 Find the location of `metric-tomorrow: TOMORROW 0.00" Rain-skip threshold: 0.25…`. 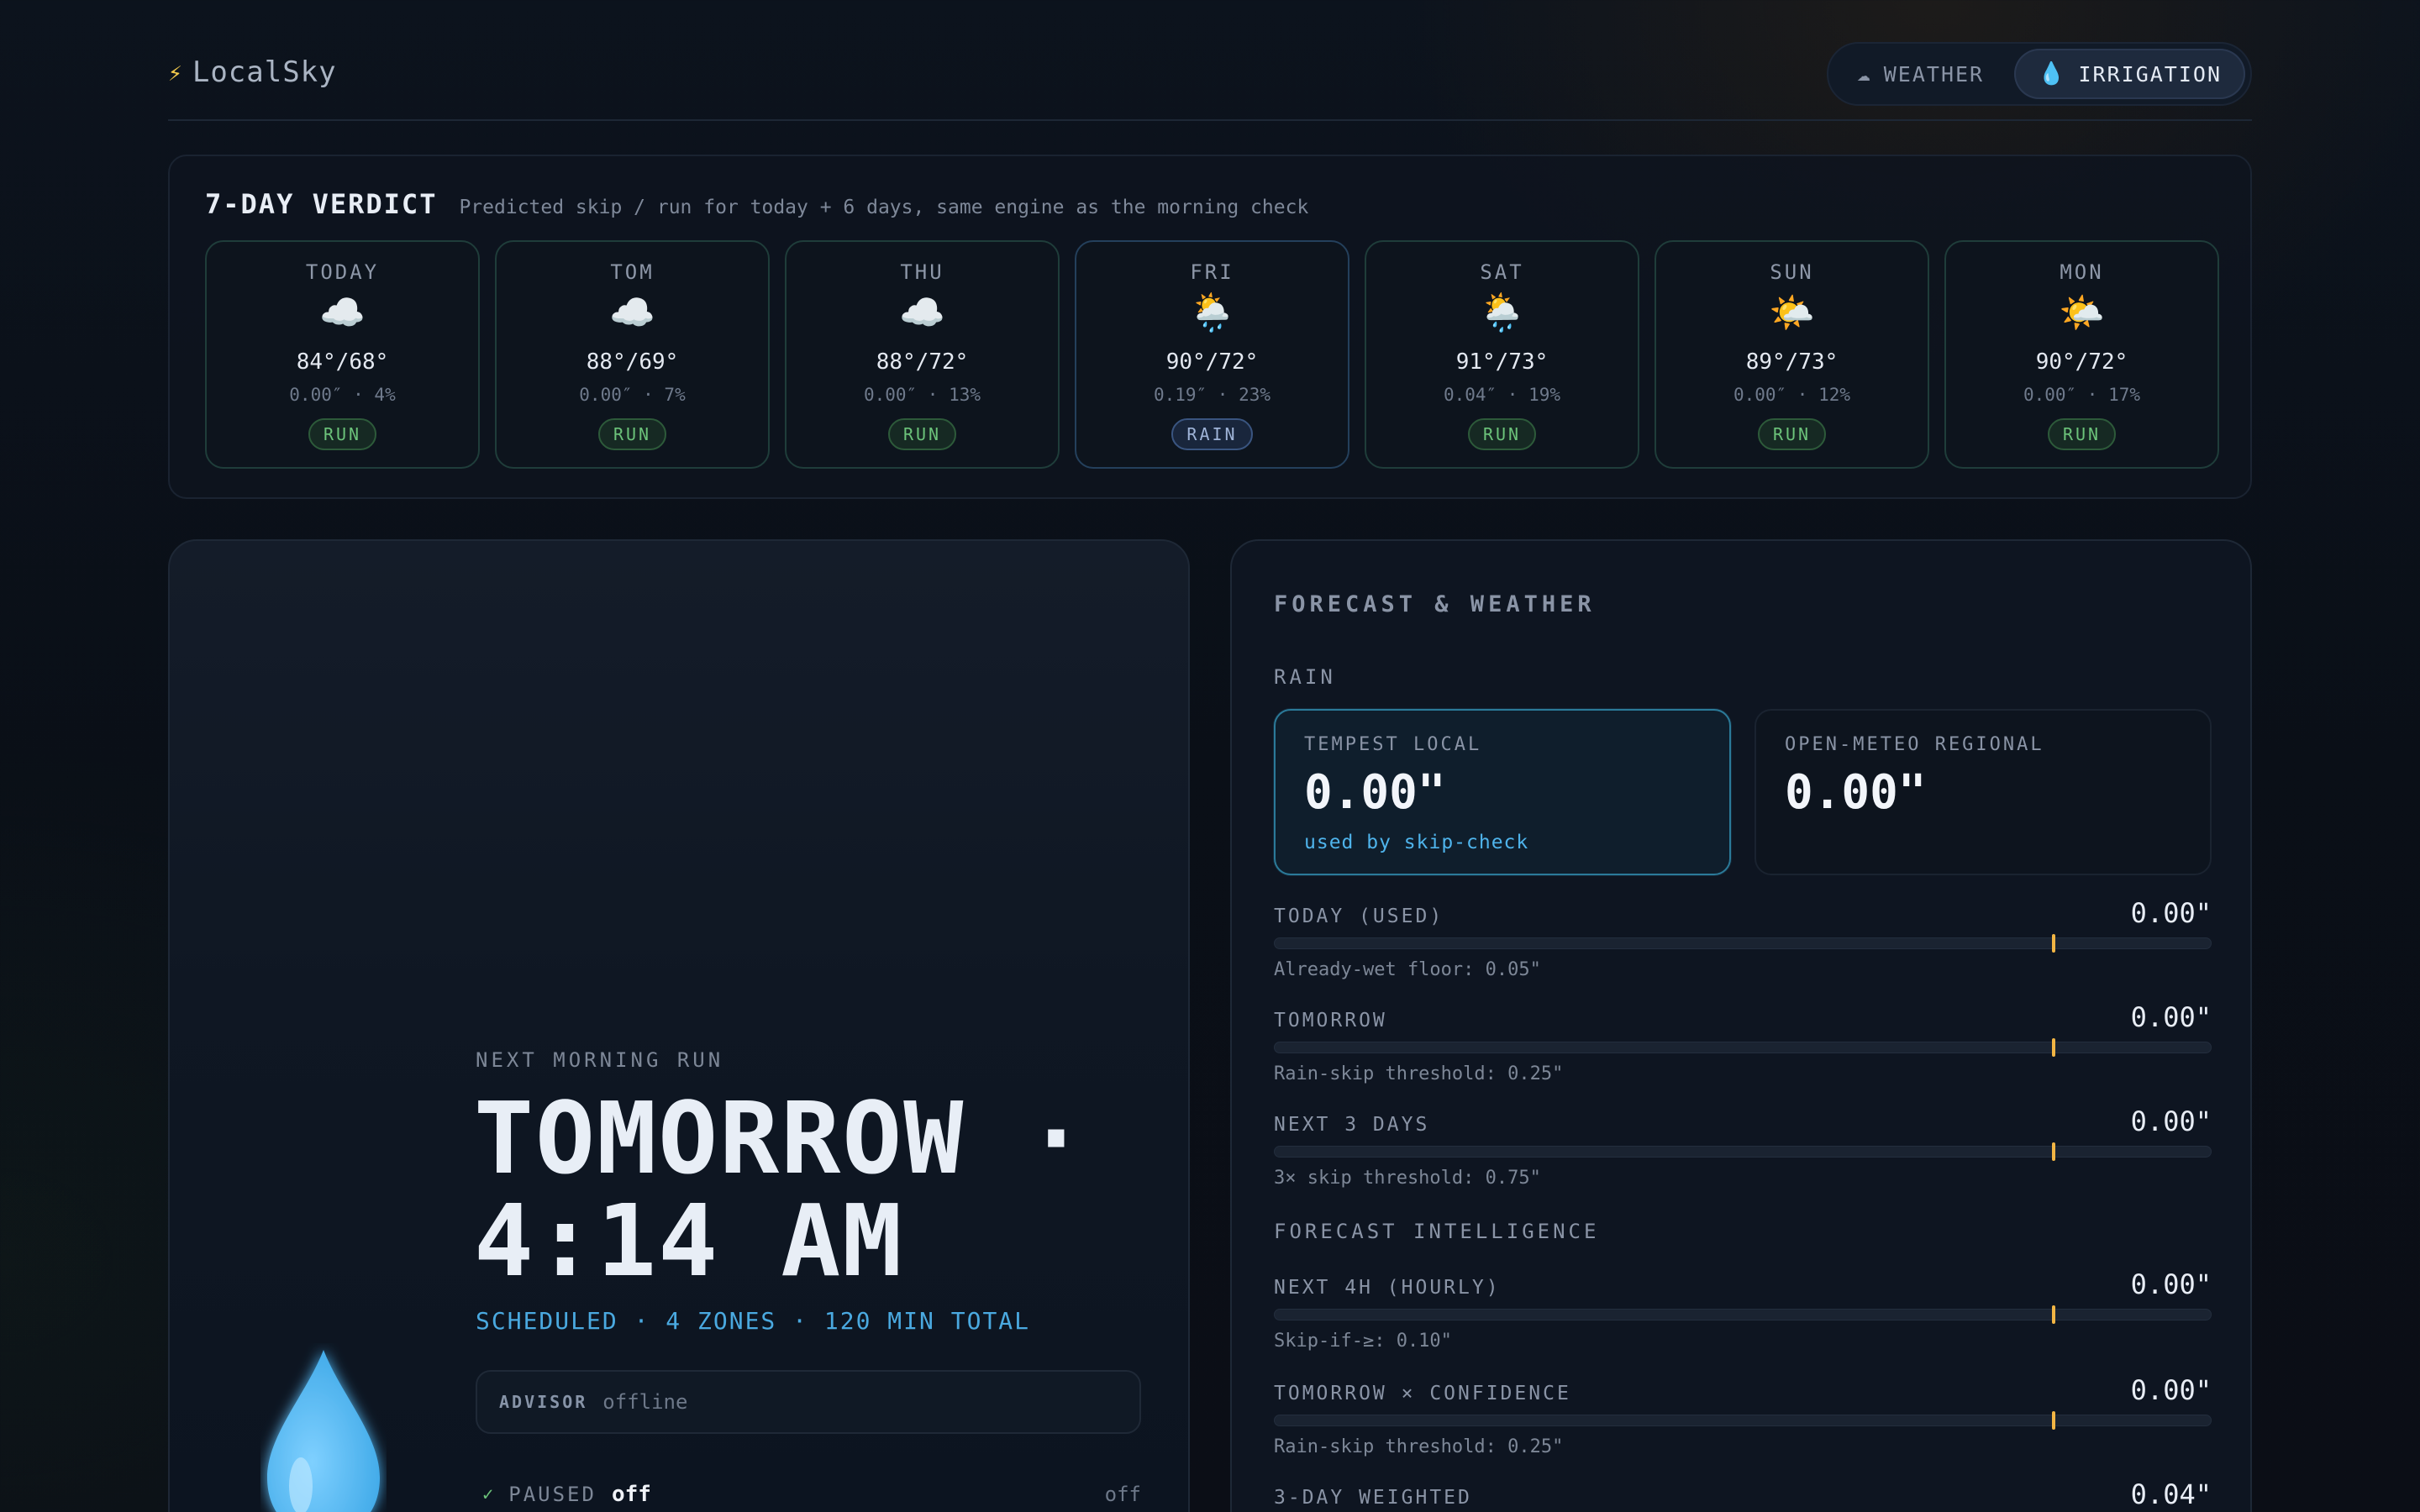

metric-tomorrow: TOMORROW 0.00" Rain-skip threshold: 0.25… is located at coordinates (1743, 1042).